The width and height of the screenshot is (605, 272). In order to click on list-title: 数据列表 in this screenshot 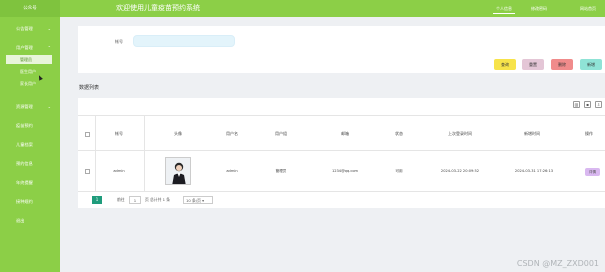, I will do `click(89, 88)`.